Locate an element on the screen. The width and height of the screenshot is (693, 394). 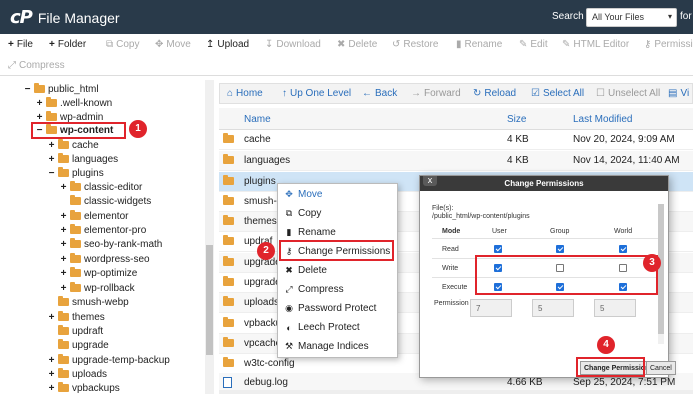
home-icon: ⌂ is located at coordinates (230, 93).